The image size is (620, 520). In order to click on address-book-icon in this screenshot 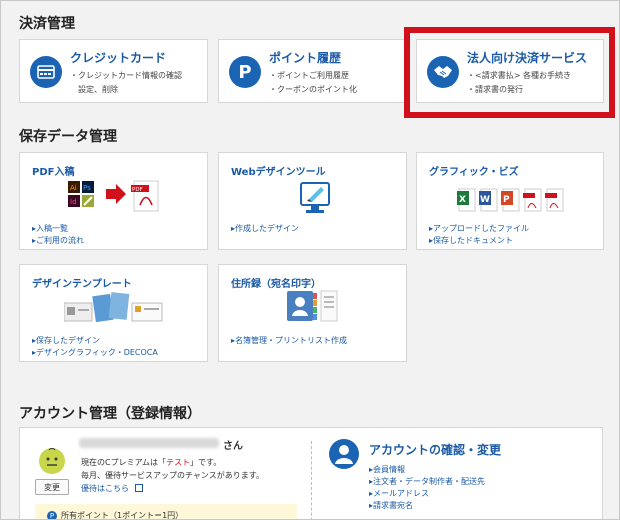, I will do `click(313, 308)`.